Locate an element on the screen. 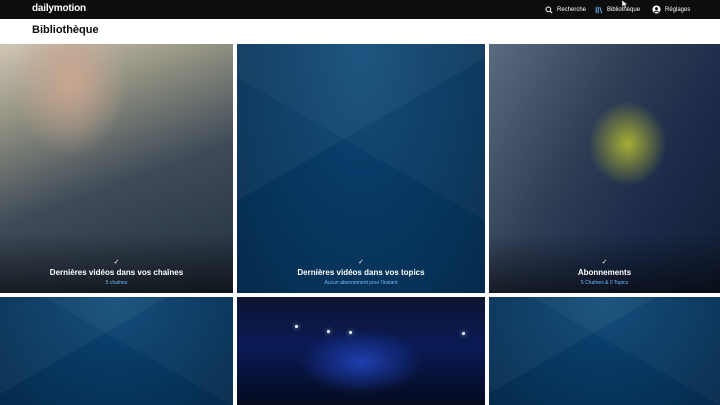 The image size is (720, 405). card-title: Dernières vidéos dans vos topics is located at coordinates (361, 272).